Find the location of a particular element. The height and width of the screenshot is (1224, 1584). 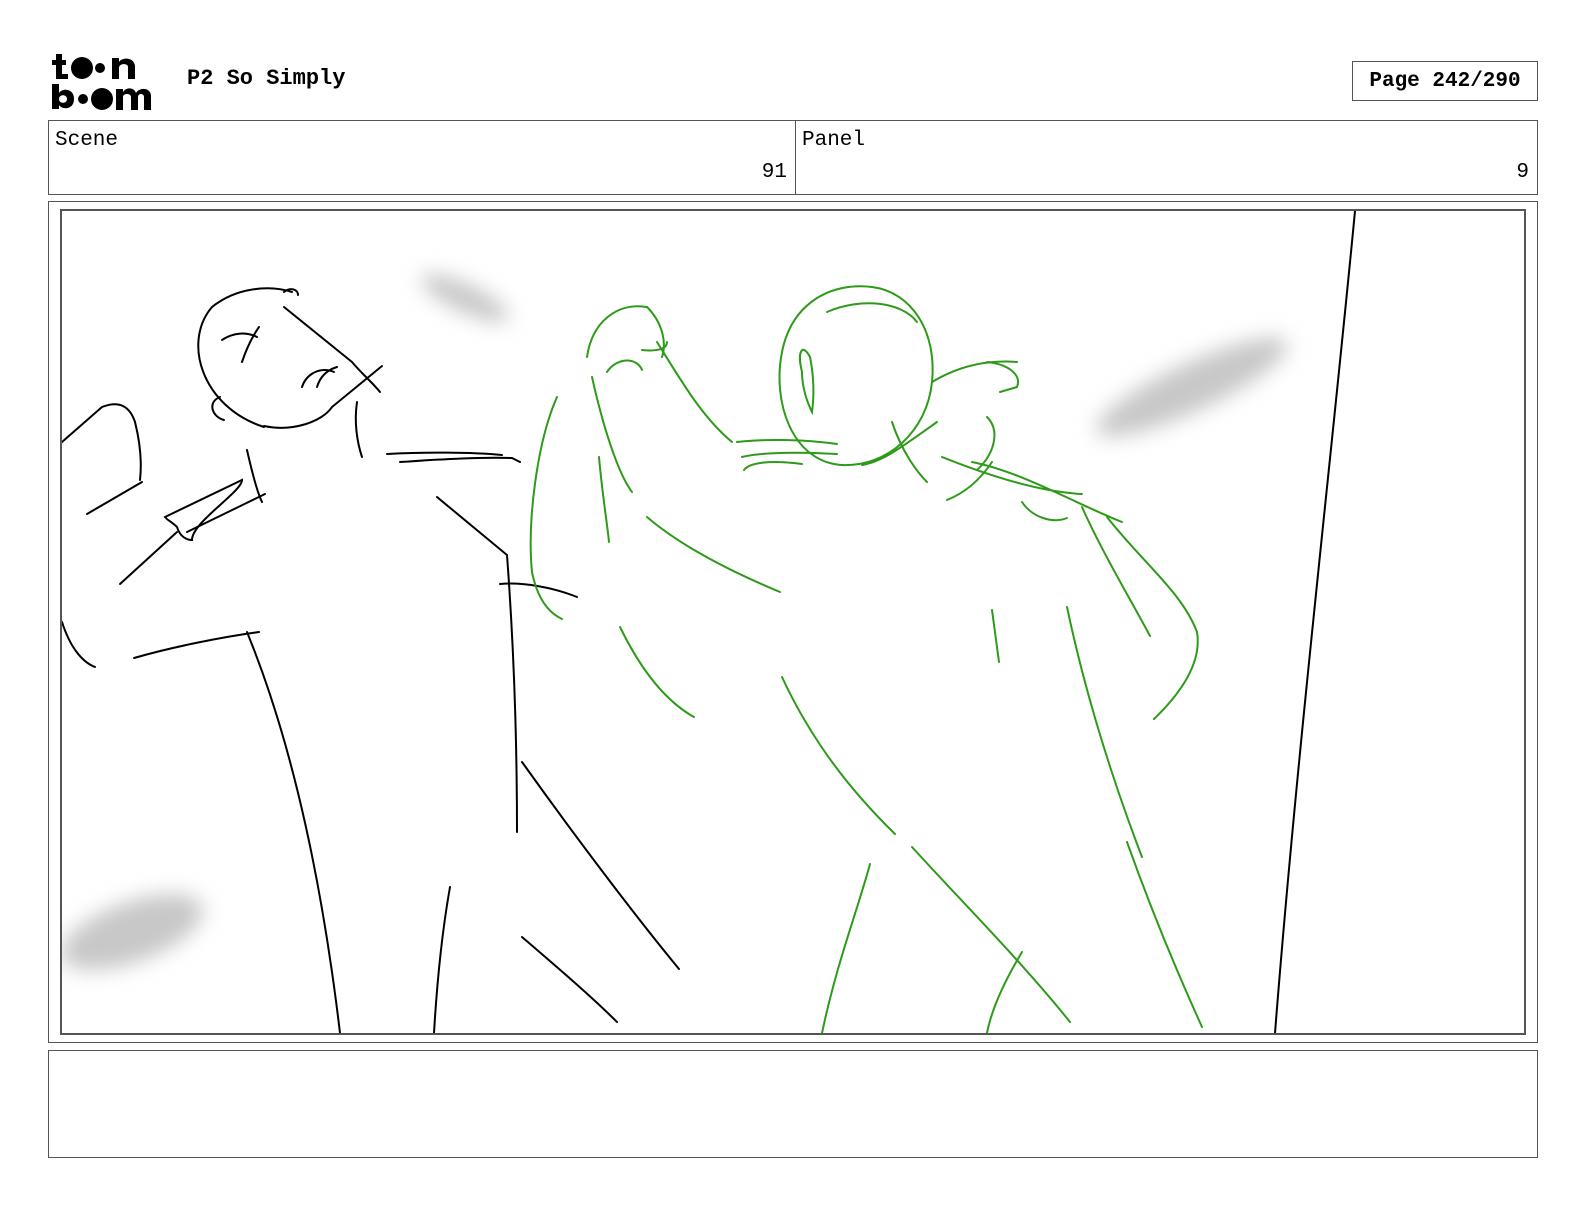

scene-panel-row: Scene 91 Panel 9 is located at coordinates (793, 157).